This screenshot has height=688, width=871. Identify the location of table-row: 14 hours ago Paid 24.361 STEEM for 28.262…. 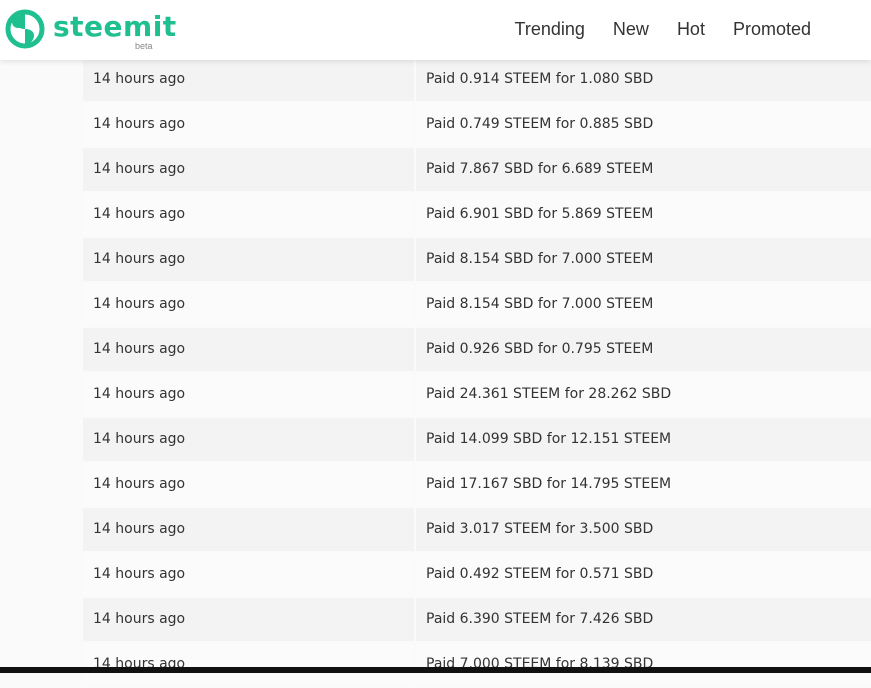
(477, 395).